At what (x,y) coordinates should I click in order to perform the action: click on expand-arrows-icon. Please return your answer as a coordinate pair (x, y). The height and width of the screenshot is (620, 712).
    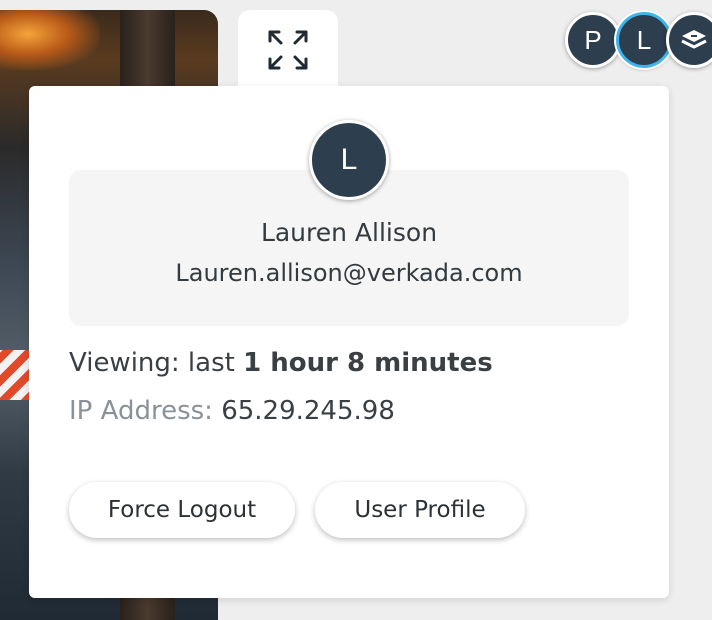
    Looking at the image, I should click on (288, 50).